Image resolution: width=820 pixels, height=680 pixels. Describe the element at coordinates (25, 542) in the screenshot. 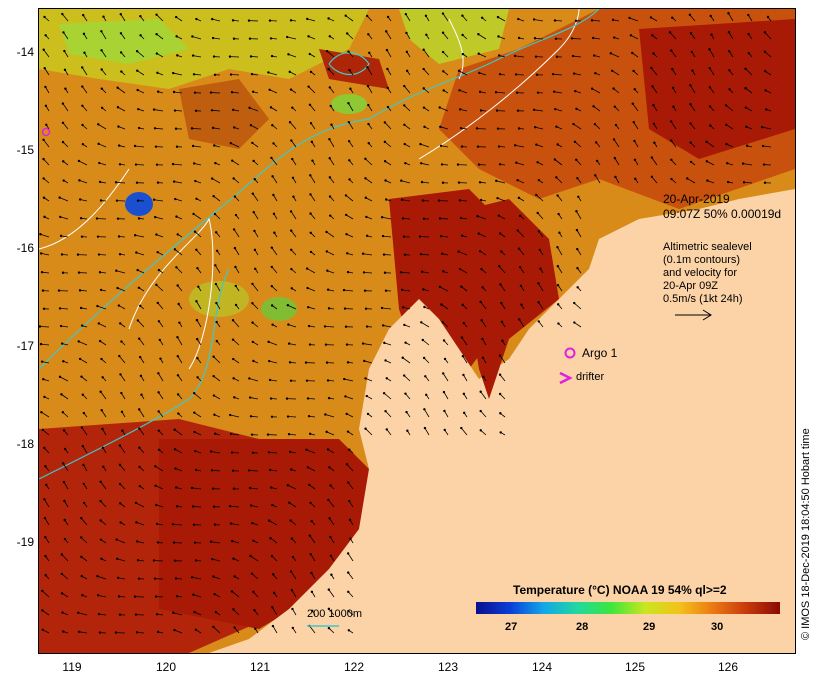

I see `y-tick-label: -19` at that location.